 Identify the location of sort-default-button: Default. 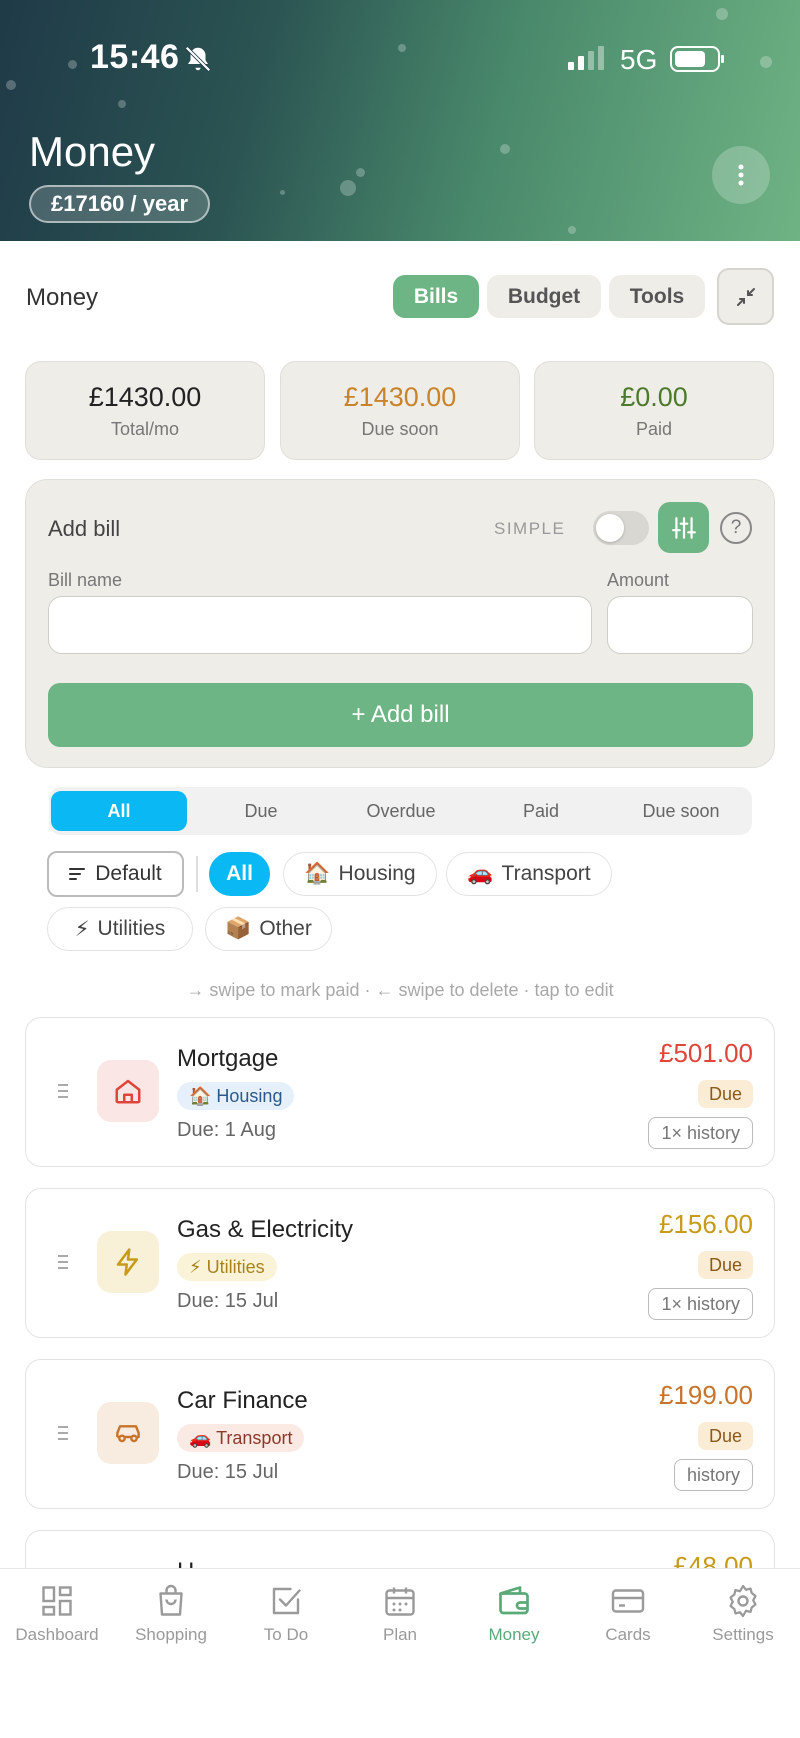
(115, 874).